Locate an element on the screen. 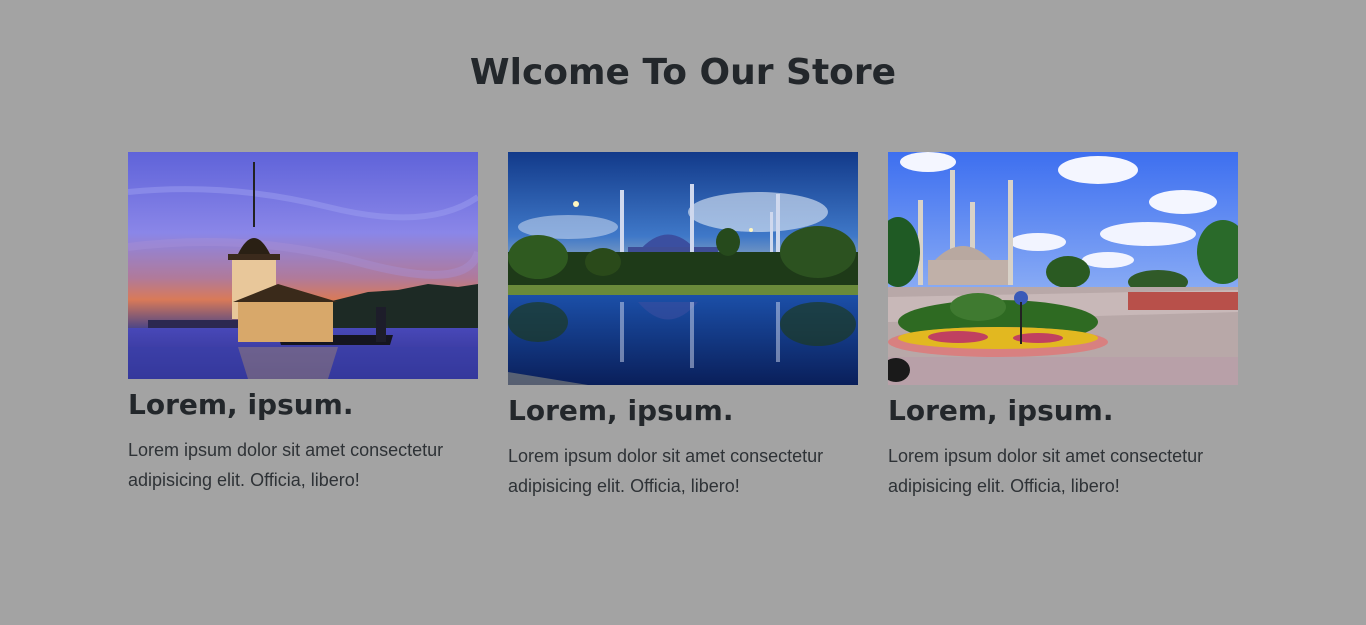 Image resolution: width=1366 pixels, height=625 pixels. card-image-blue-mosque is located at coordinates (683, 268).